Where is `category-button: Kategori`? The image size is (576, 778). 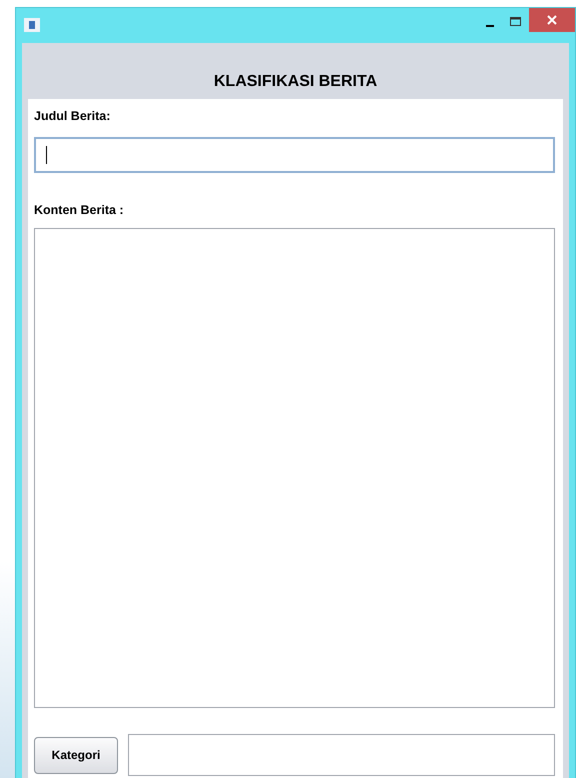 category-button: Kategori is located at coordinates (76, 755).